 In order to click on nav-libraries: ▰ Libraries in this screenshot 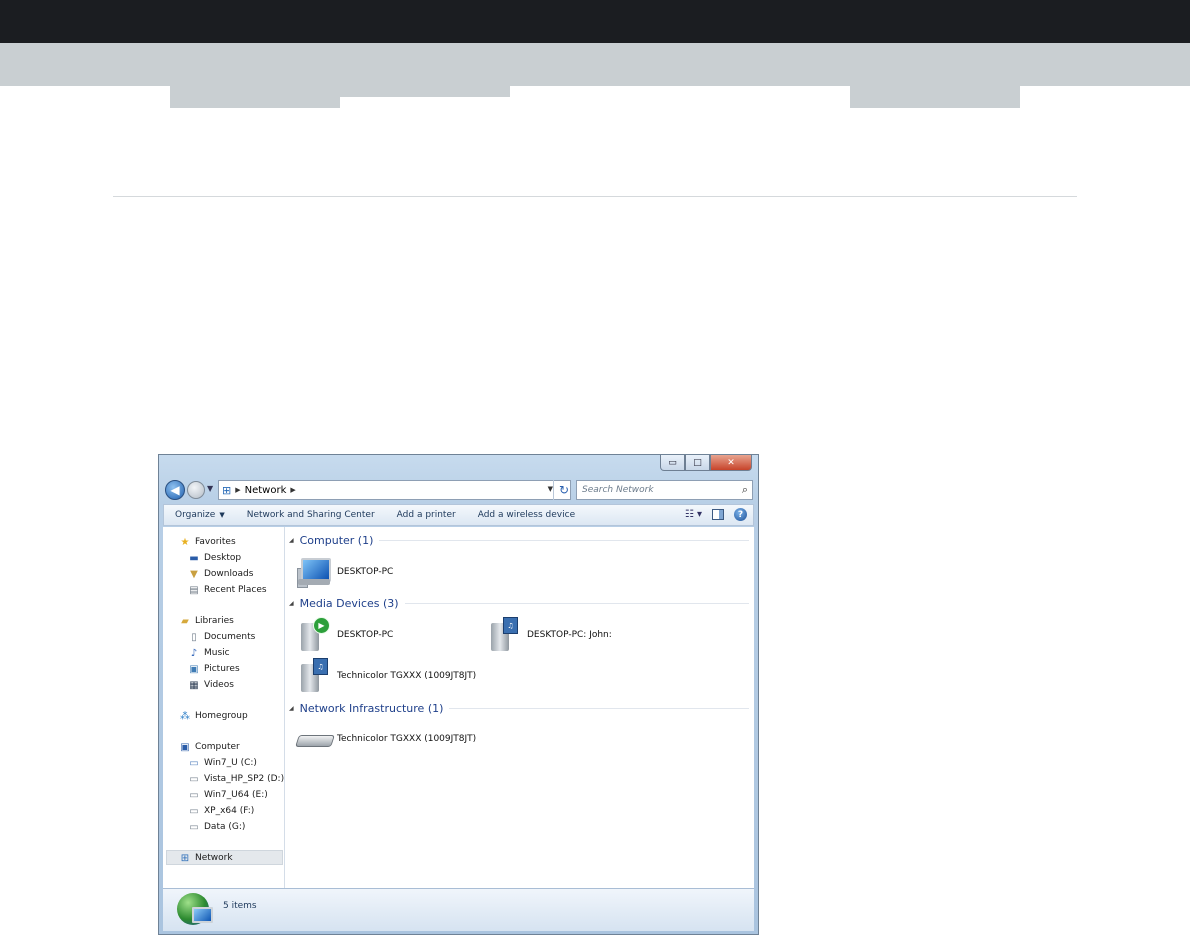, I will do `click(206, 621)`.